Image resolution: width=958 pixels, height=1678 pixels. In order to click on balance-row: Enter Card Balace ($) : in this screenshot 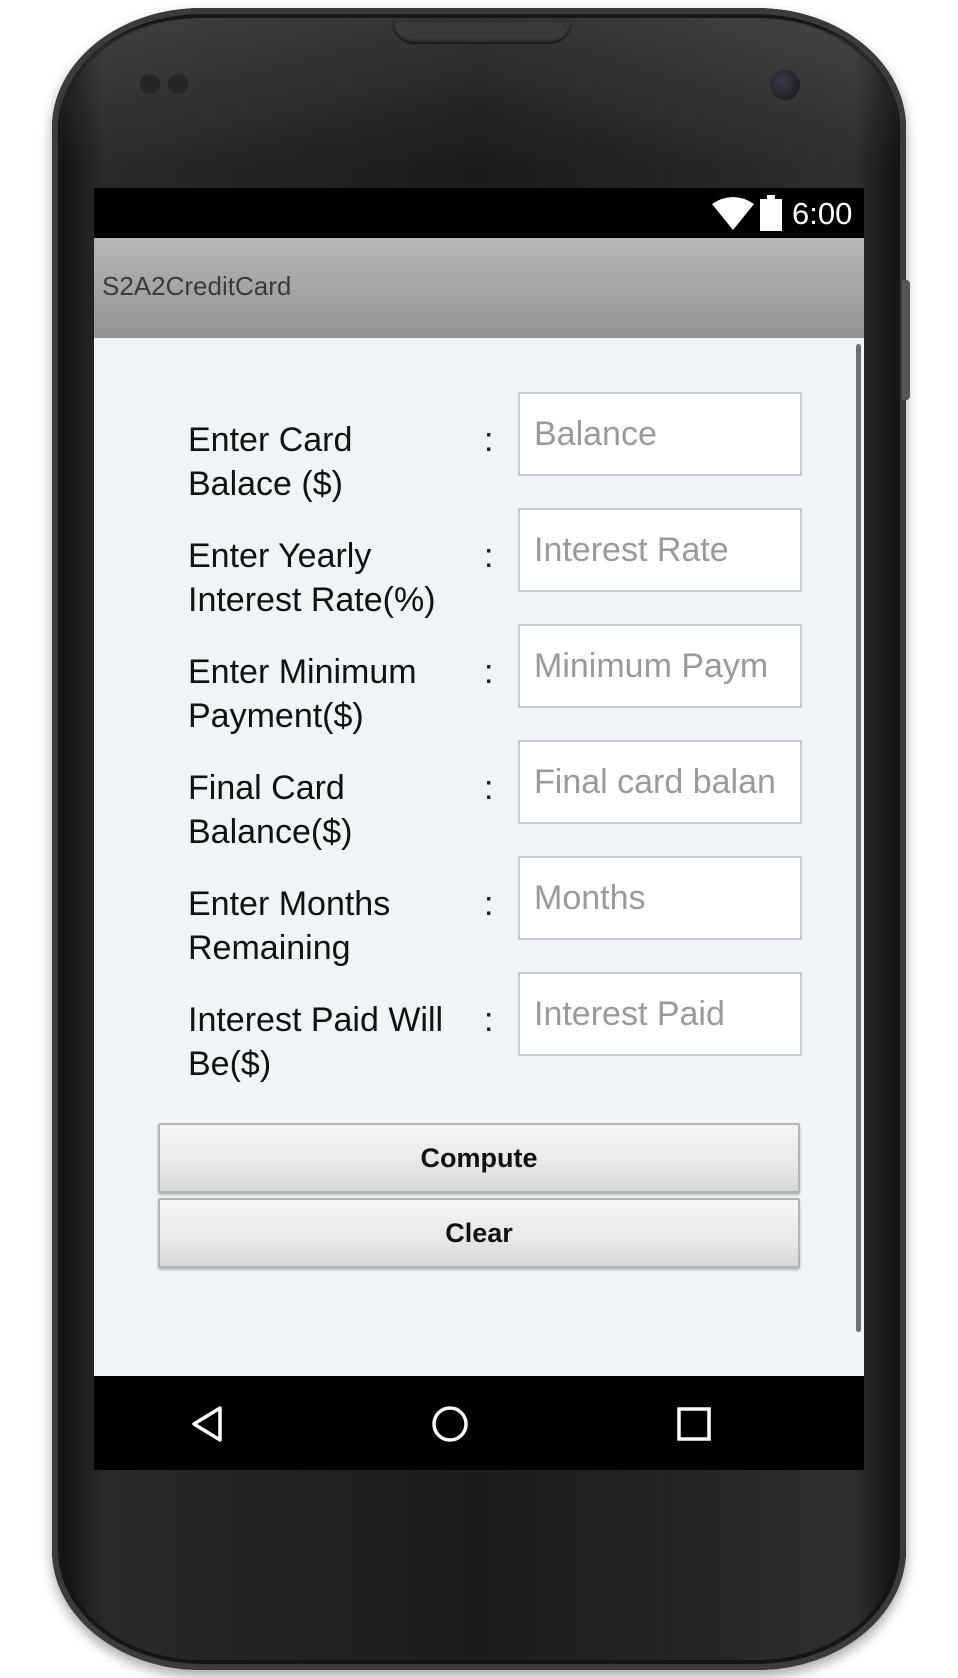, I will do `click(479, 450)`.